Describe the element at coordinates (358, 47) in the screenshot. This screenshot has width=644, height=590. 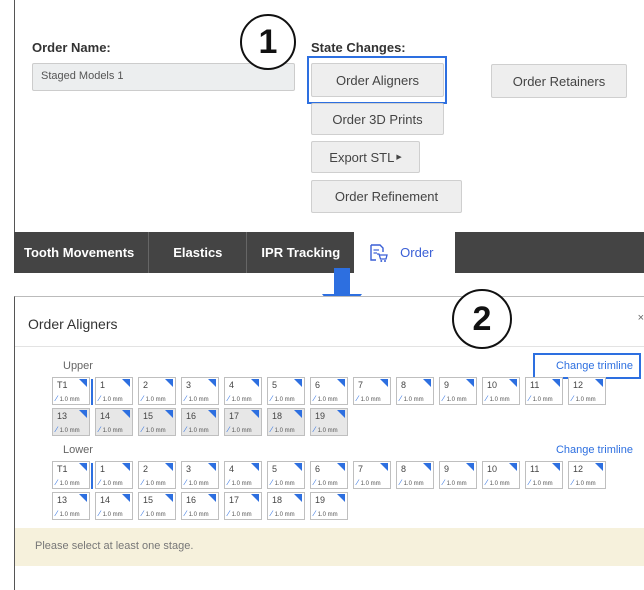
I see `state-changes-label: State Changes:` at that location.